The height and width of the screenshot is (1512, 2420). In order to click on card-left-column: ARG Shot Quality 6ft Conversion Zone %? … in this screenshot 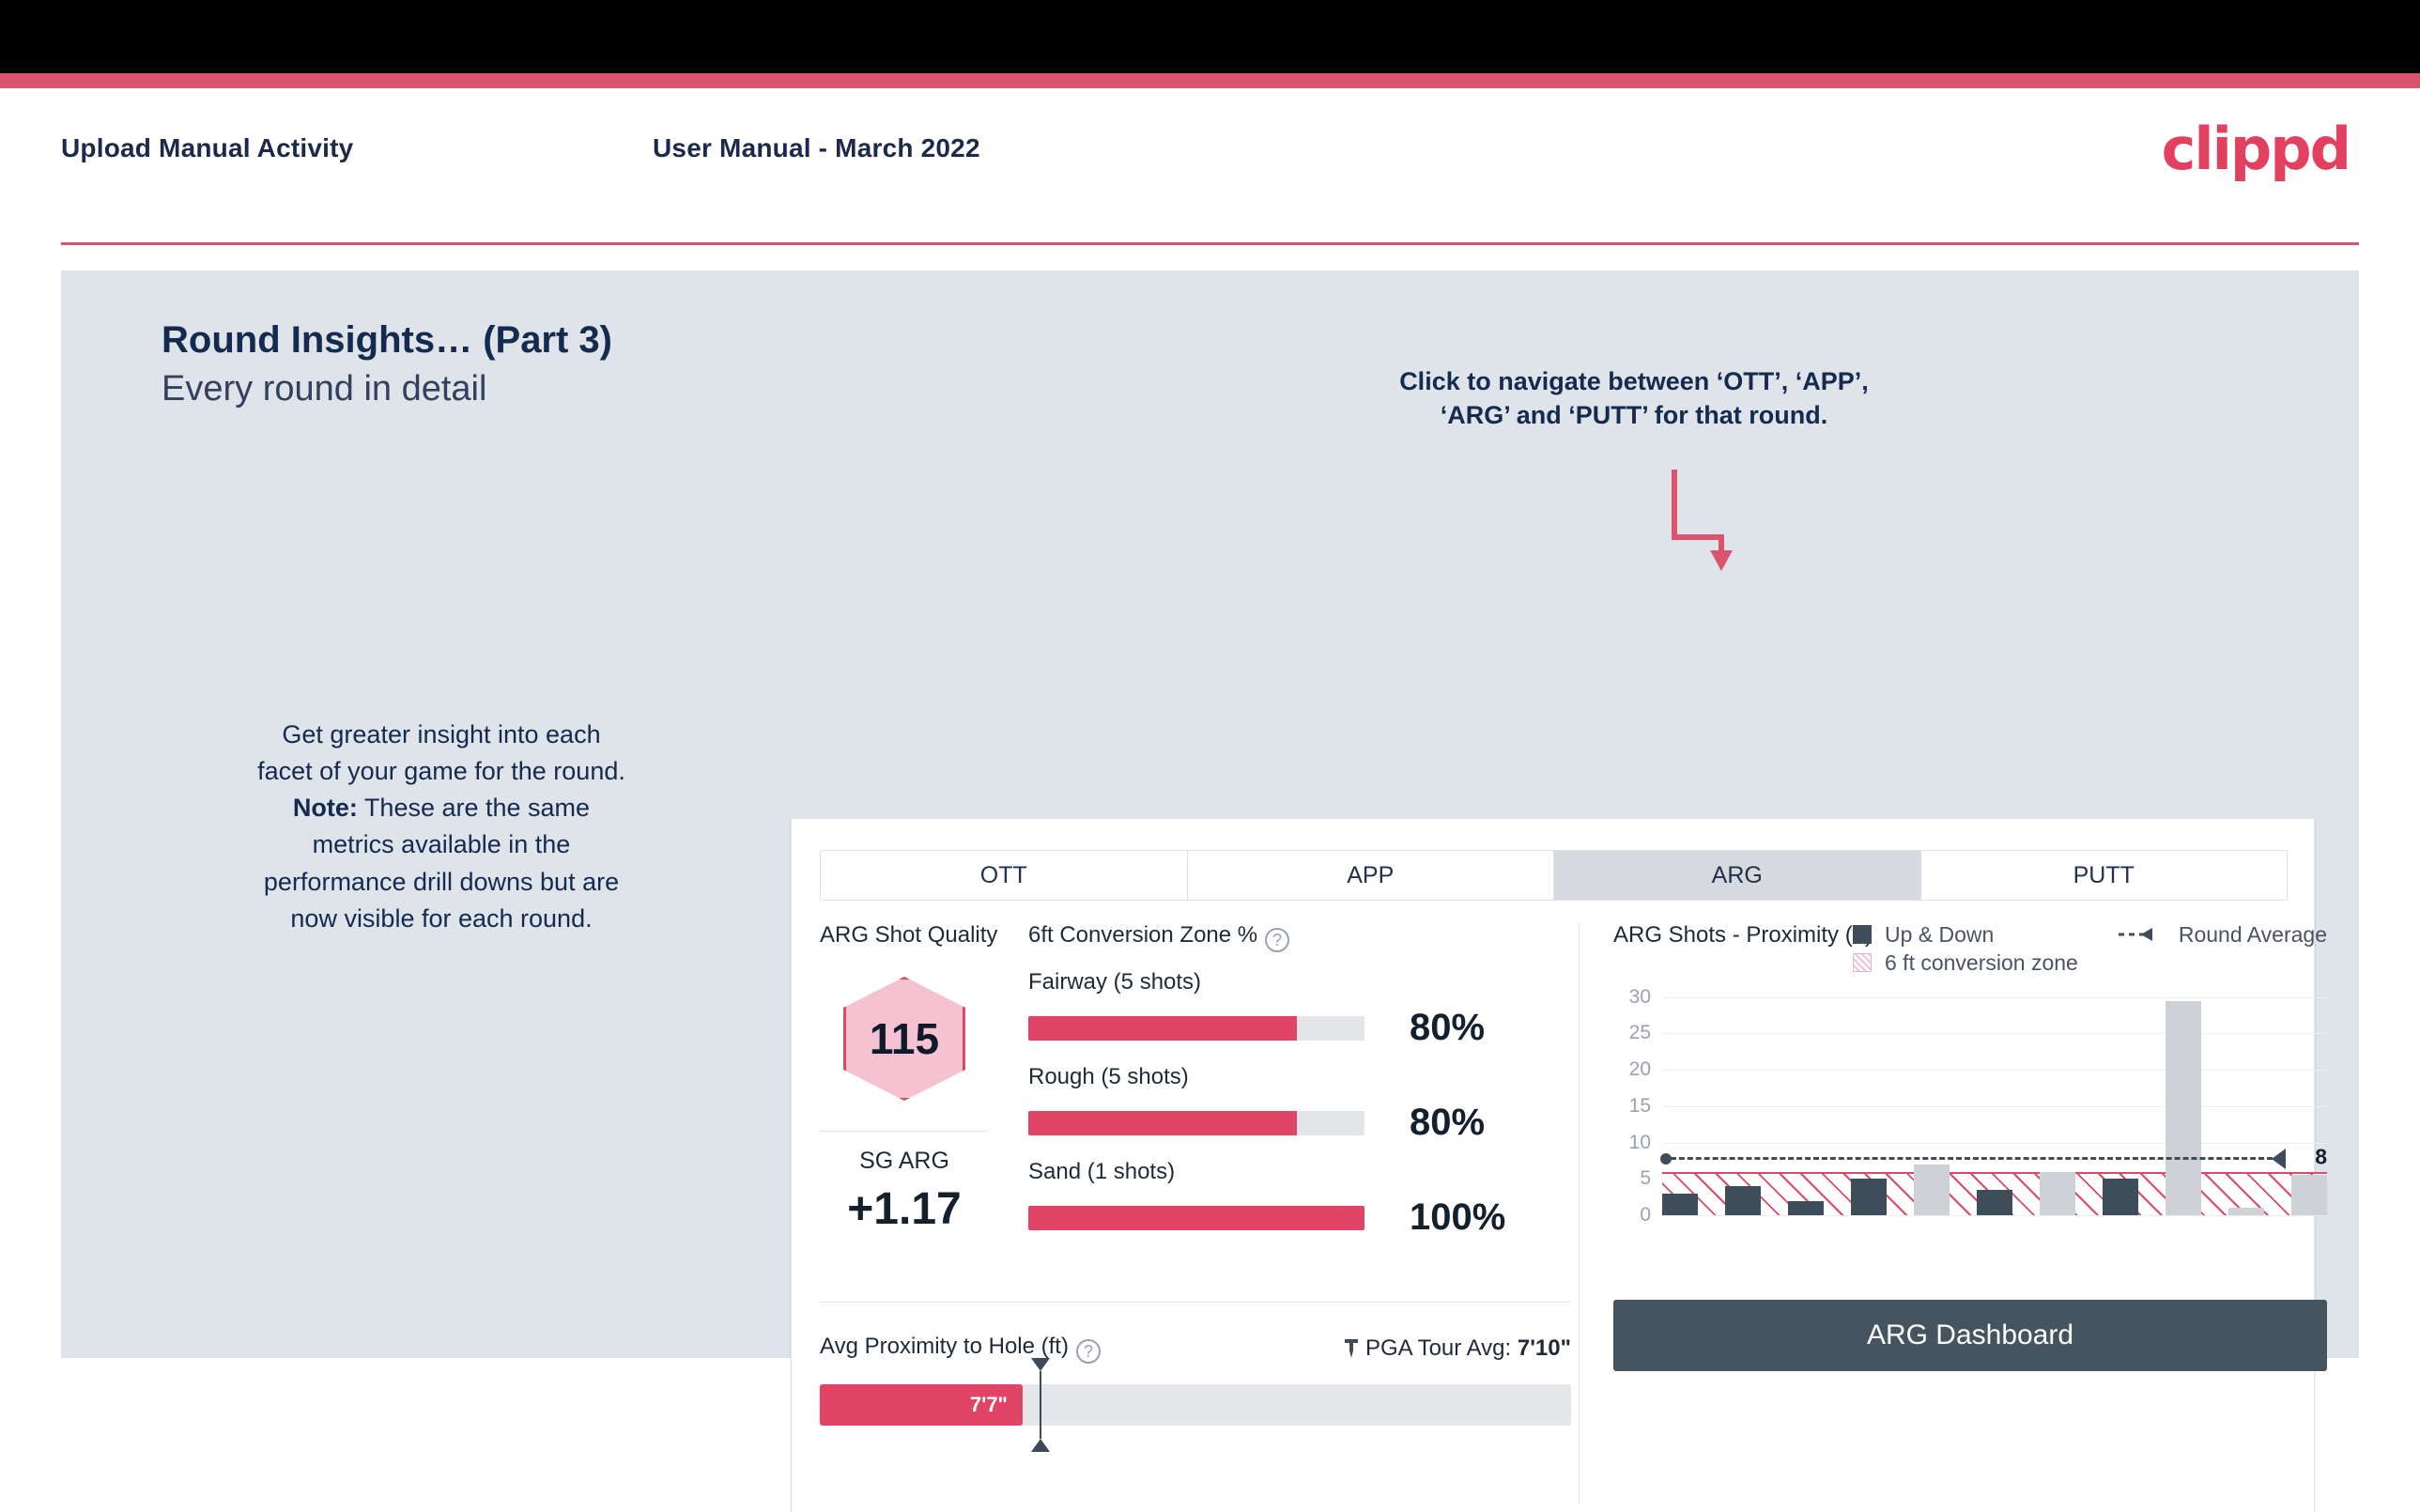, I will do `click(1195, 1213)`.